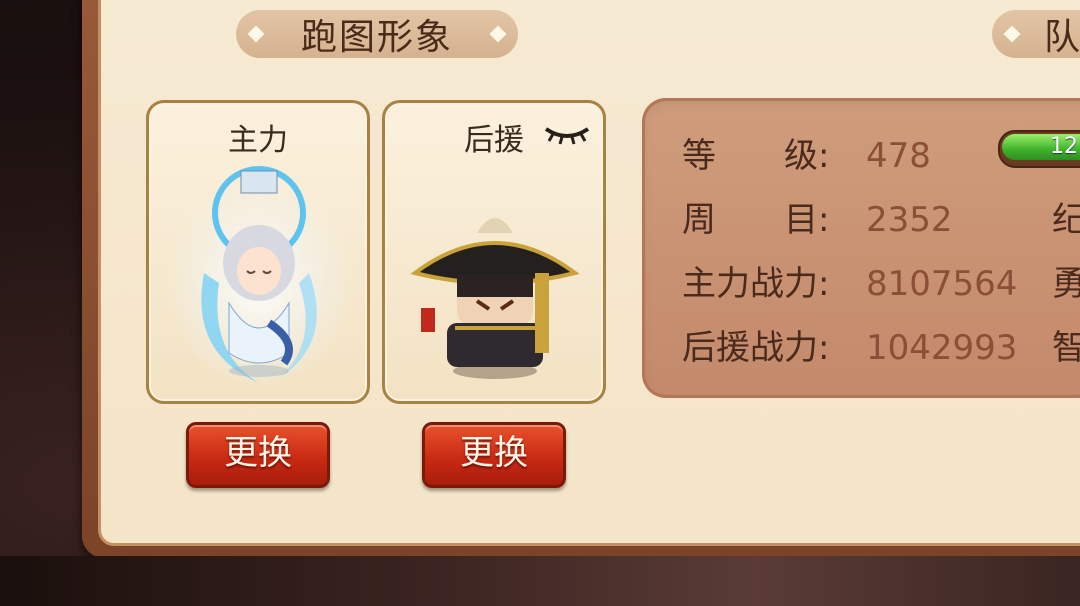 Image resolution: width=1080 pixels, height=606 pixels. Describe the element at coordinates (898, 156) in the screenshot. I see `stat-value: 478` at that location.